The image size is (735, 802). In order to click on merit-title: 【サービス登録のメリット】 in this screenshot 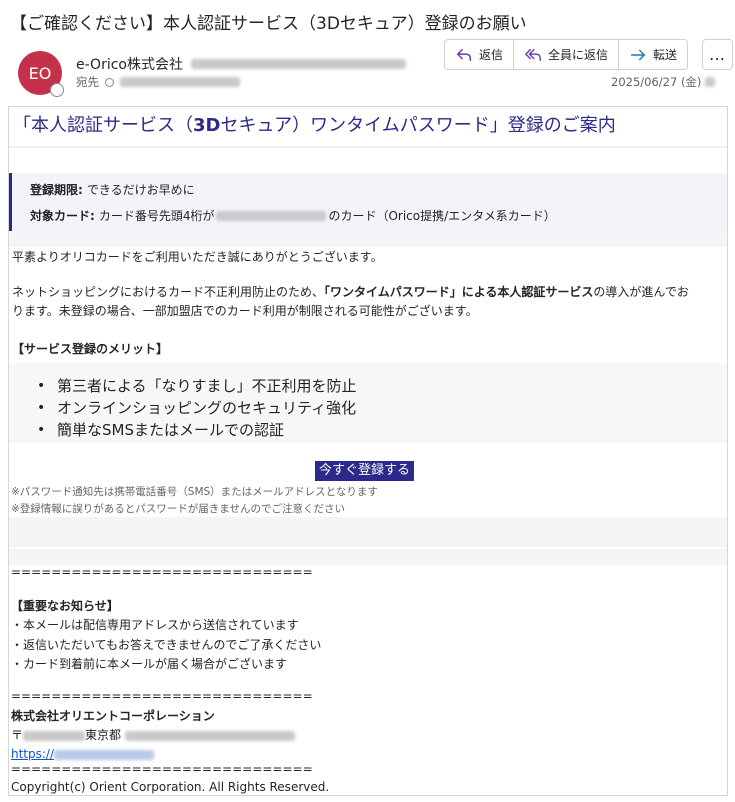, I will do `click(90, 349)`.